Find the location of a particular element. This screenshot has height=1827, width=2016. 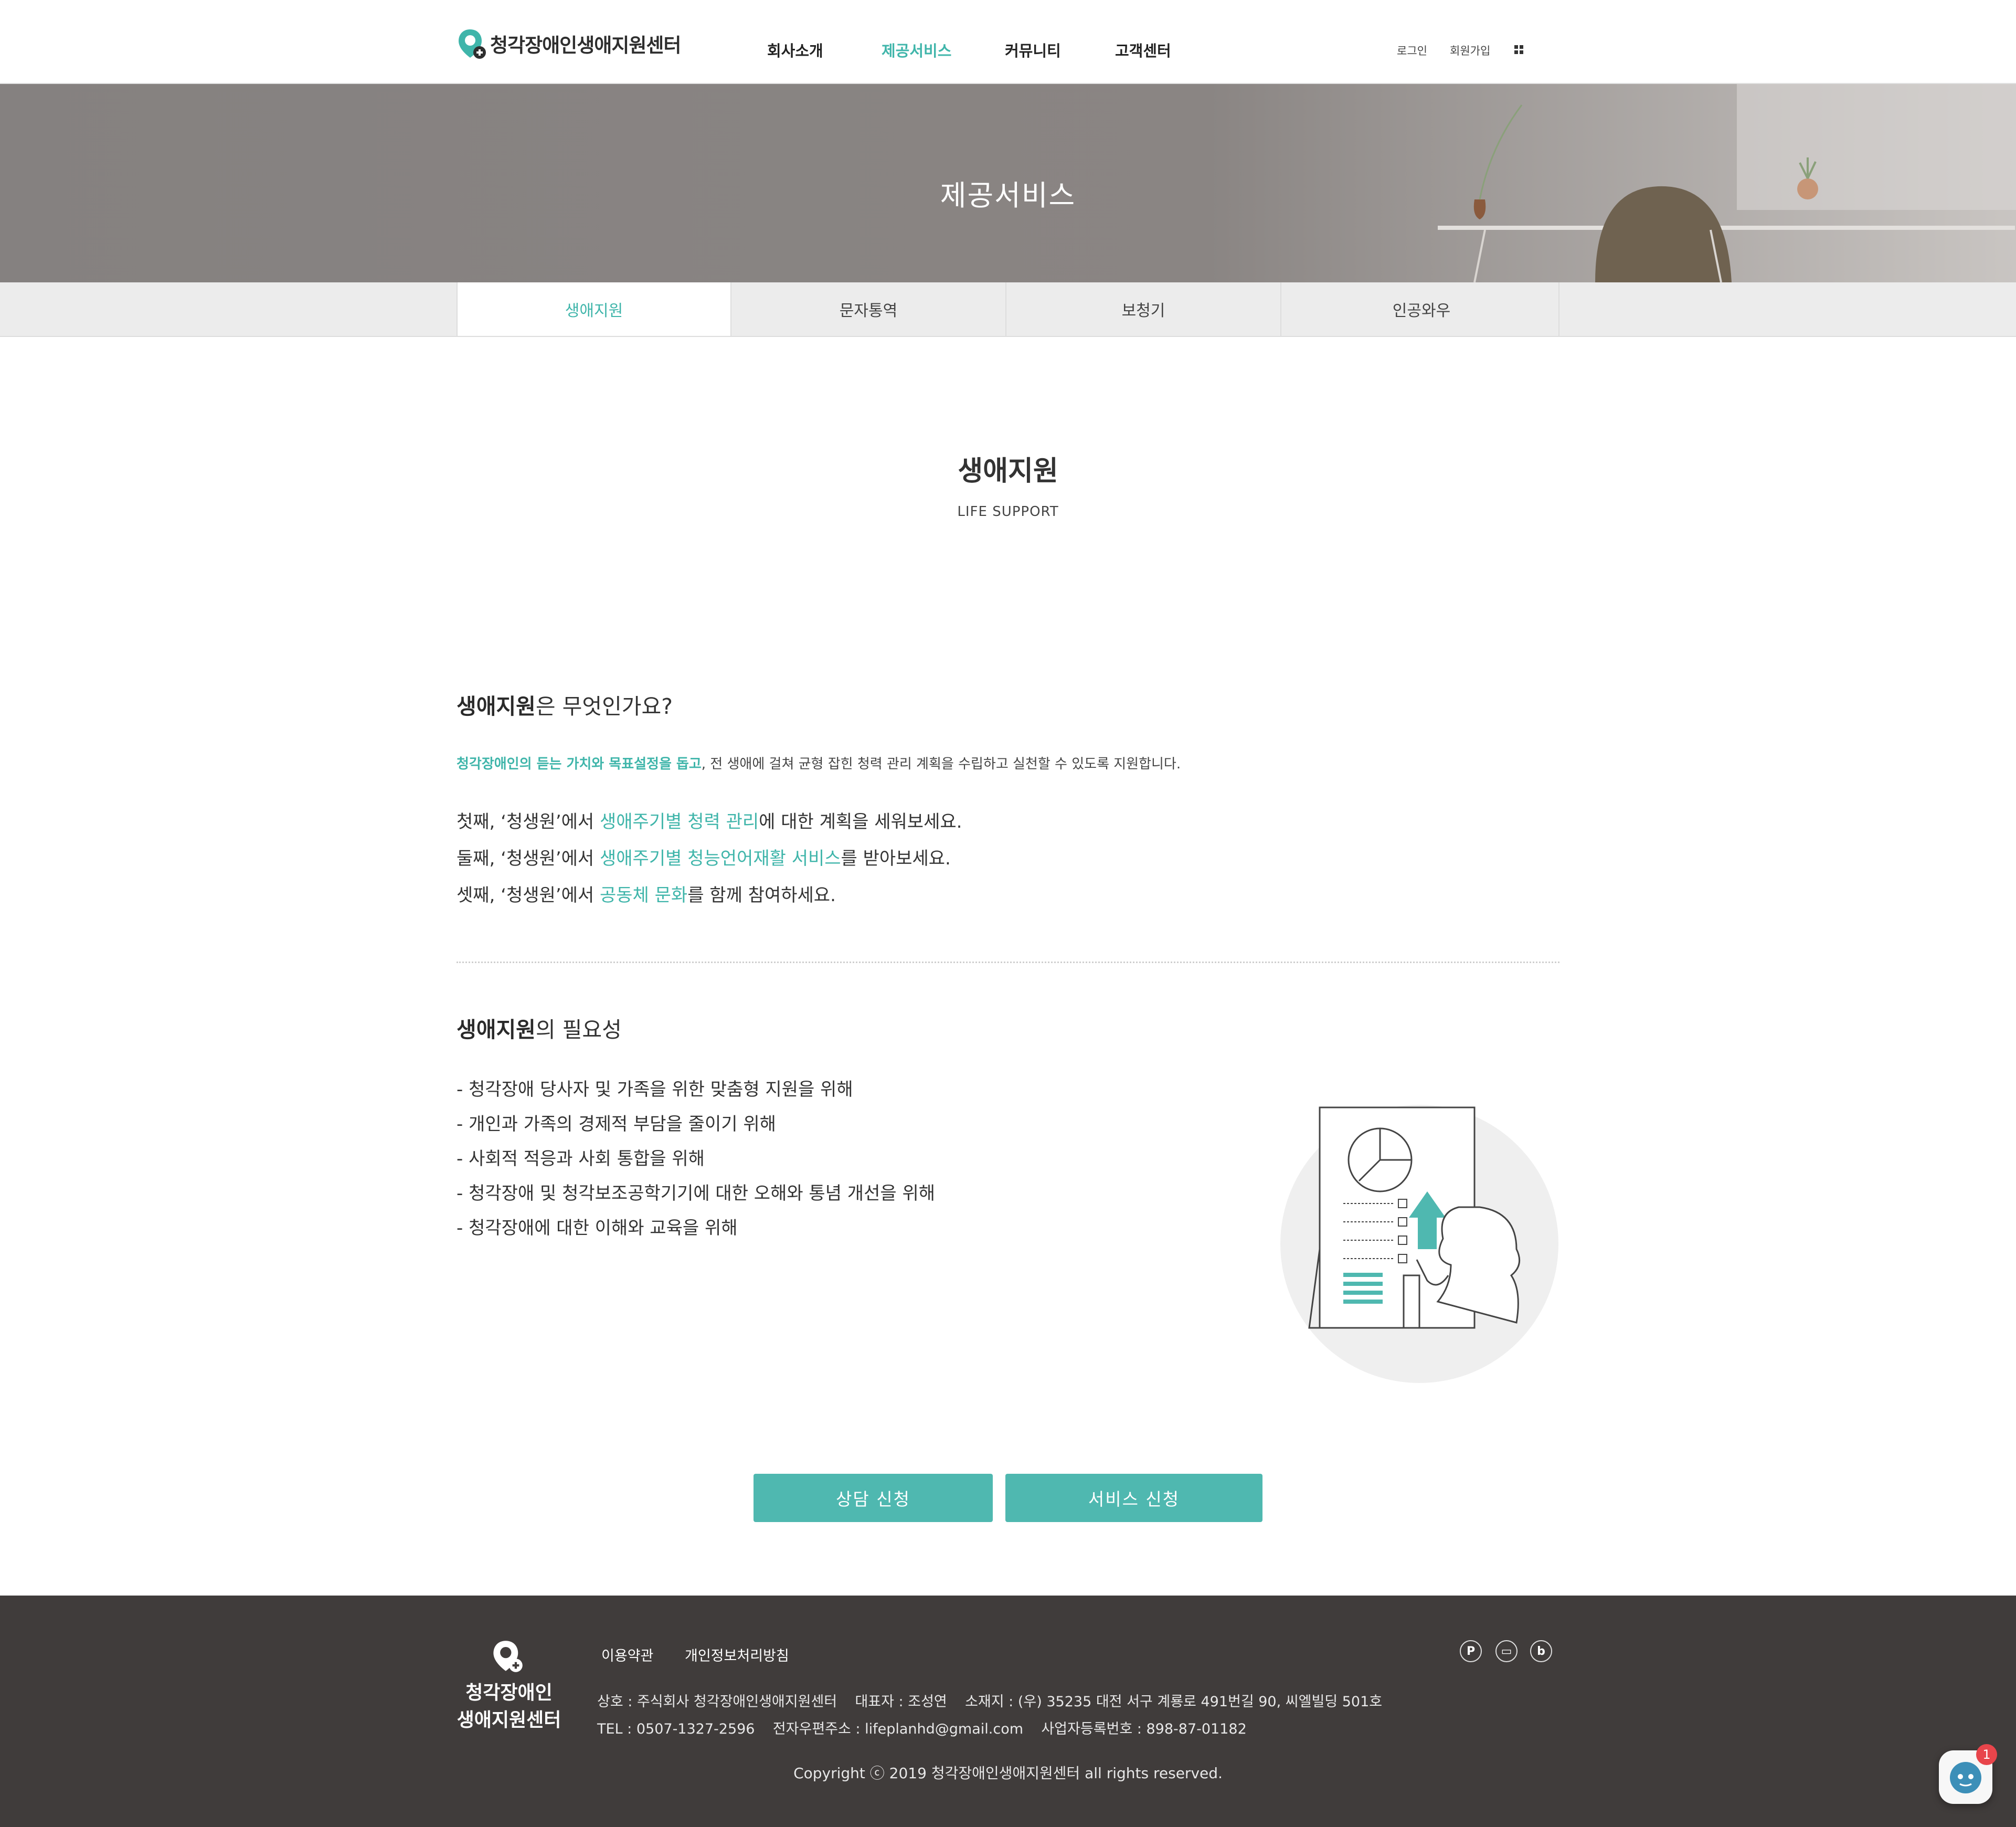

nav-services: 제공서비스 is located at coordinates (916, 50).